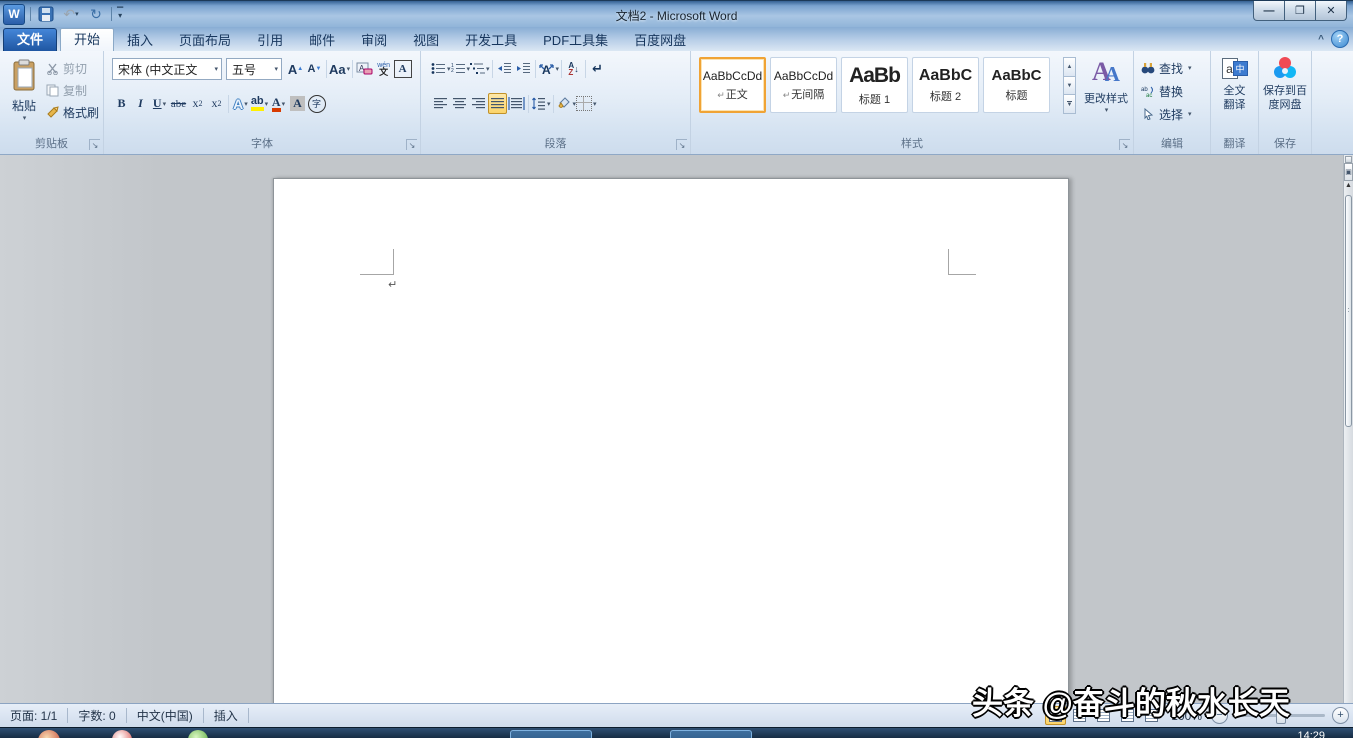 The width and height of the screenshot is (1353, 738). What do you see at coordinates (25, 118) in the screenshot?
I see `paste-dropdown-icon: ▾` at bounding box center [25, 118].